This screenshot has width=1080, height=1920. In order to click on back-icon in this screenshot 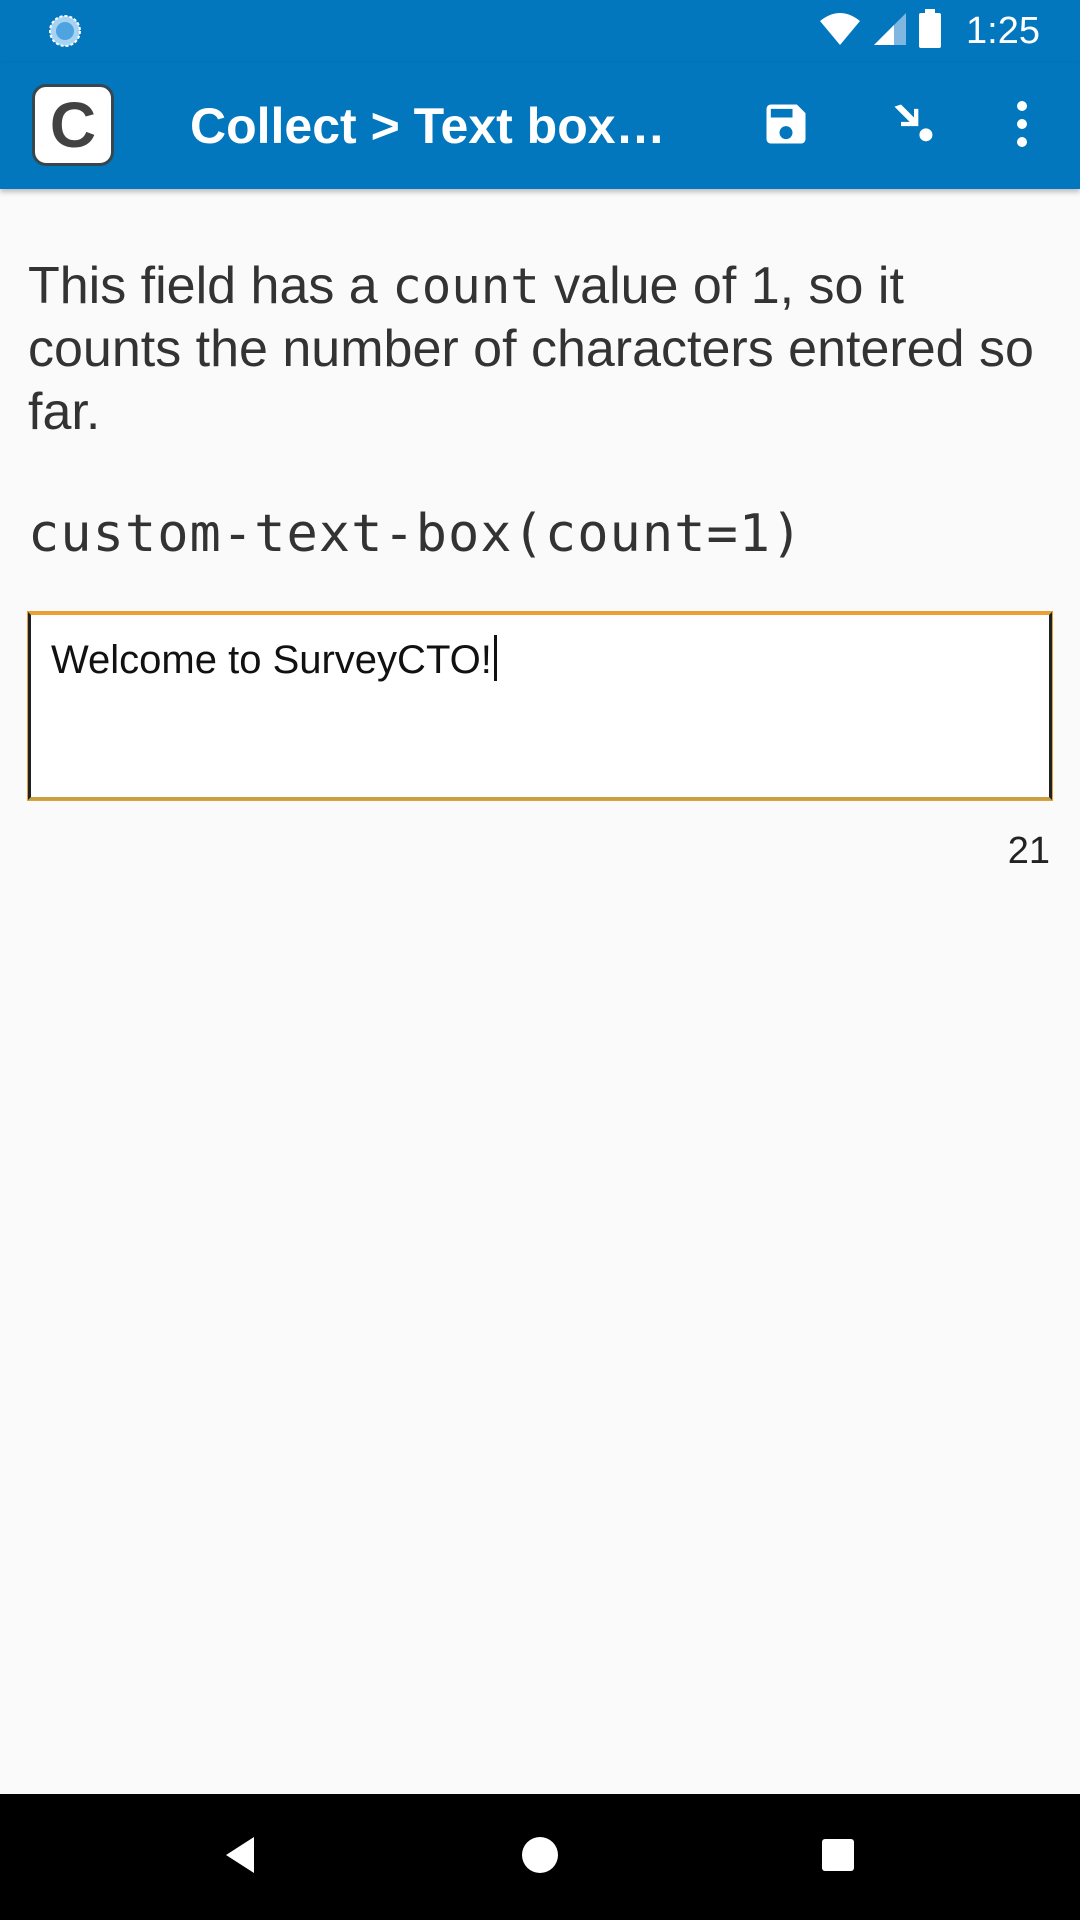, I will do `click(240, 1857)`.